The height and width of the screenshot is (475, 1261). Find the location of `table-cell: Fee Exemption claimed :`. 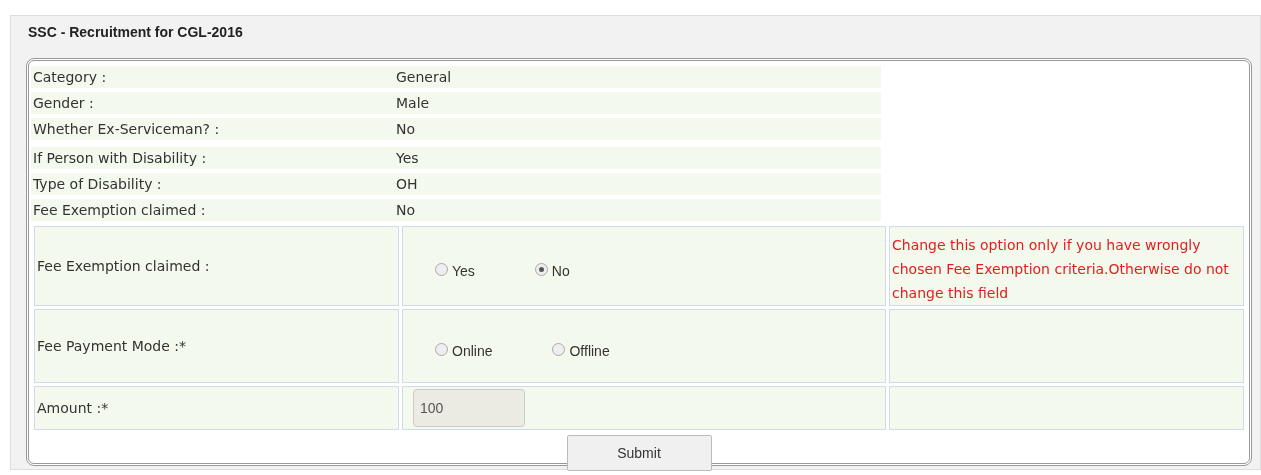

table-cell: Fee Exemption claimed : is located at coordinates (216, 266).